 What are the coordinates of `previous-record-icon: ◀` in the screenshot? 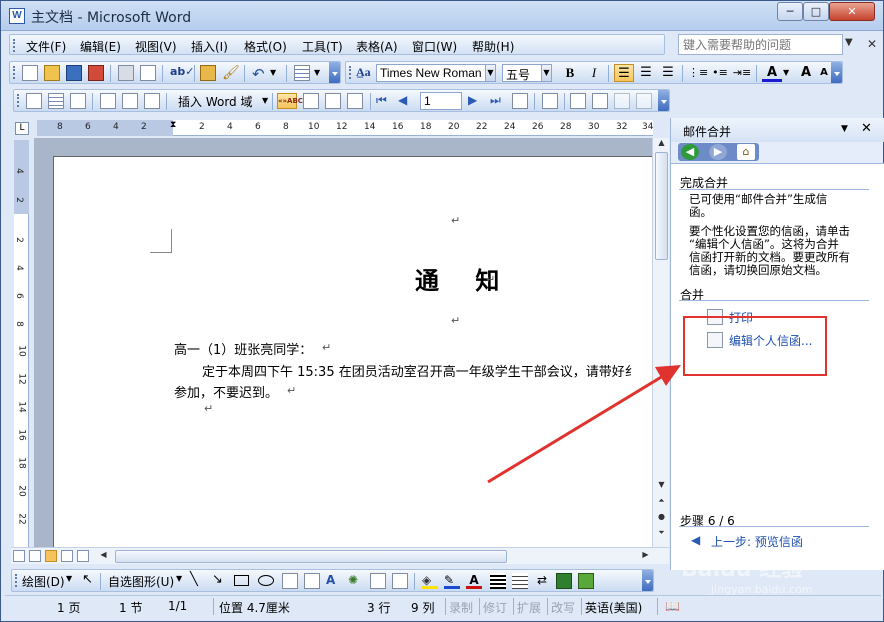 It's located at (406, 101).